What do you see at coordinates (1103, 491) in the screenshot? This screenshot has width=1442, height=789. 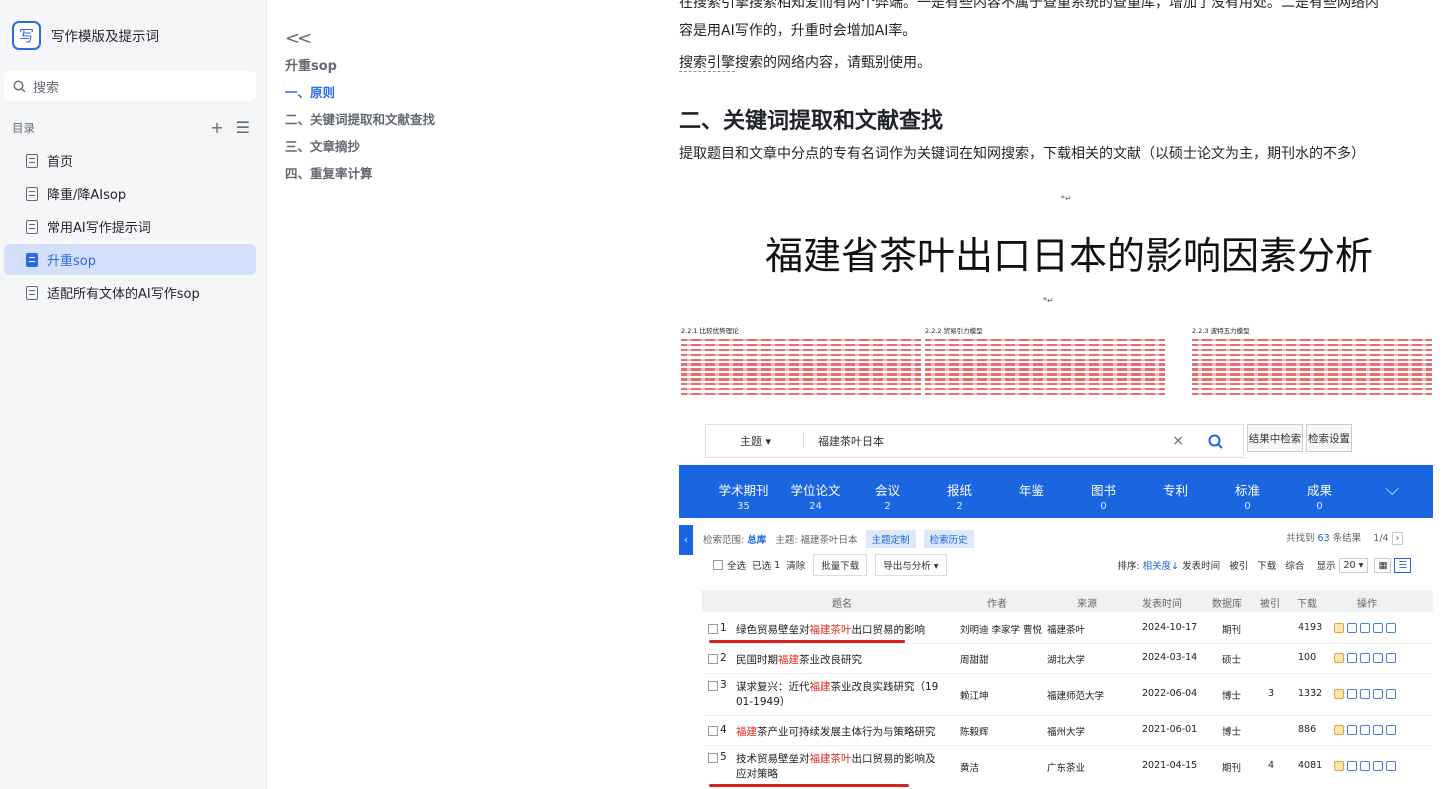 I see `category-tab: 图书 0` at bounding box center [1103, 491].